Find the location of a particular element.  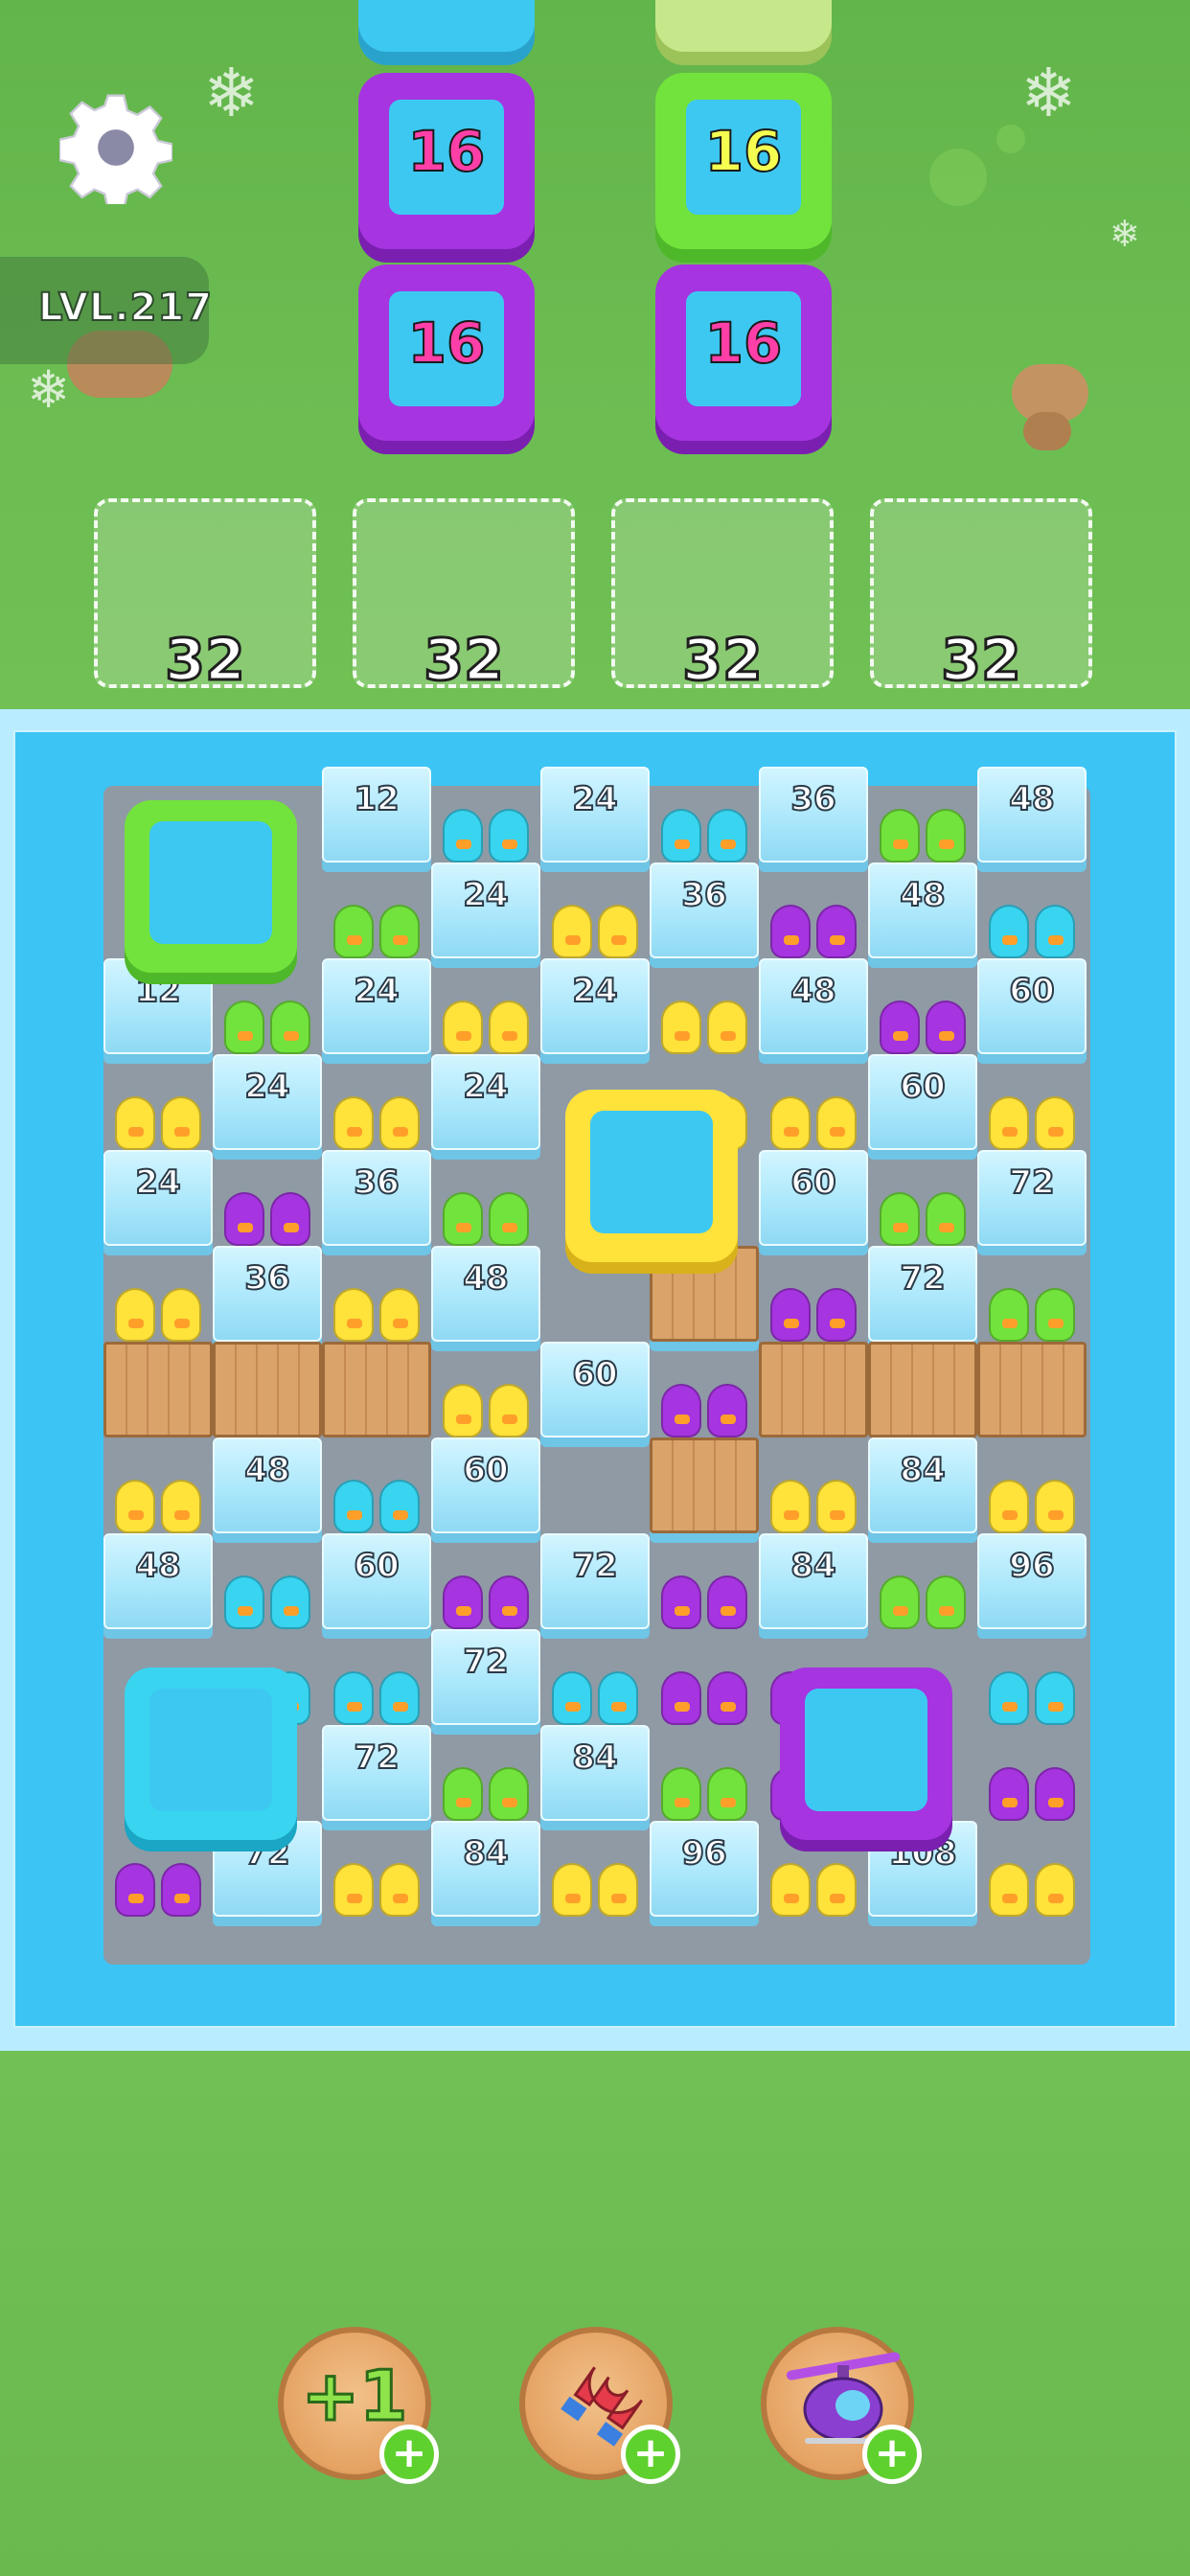

container-box-purple is located at coordinates (866, 1754).